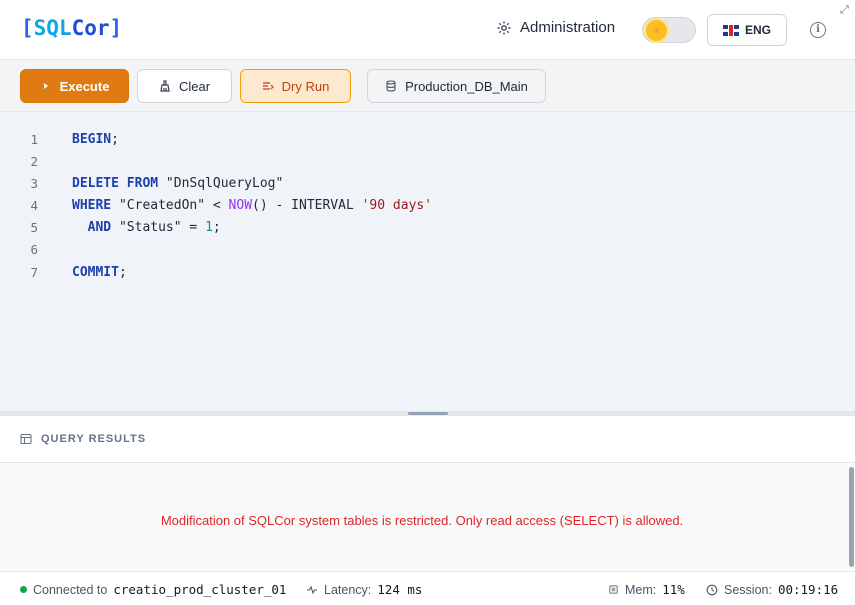  I want to click on session-label: Session:, so click(748, 589).